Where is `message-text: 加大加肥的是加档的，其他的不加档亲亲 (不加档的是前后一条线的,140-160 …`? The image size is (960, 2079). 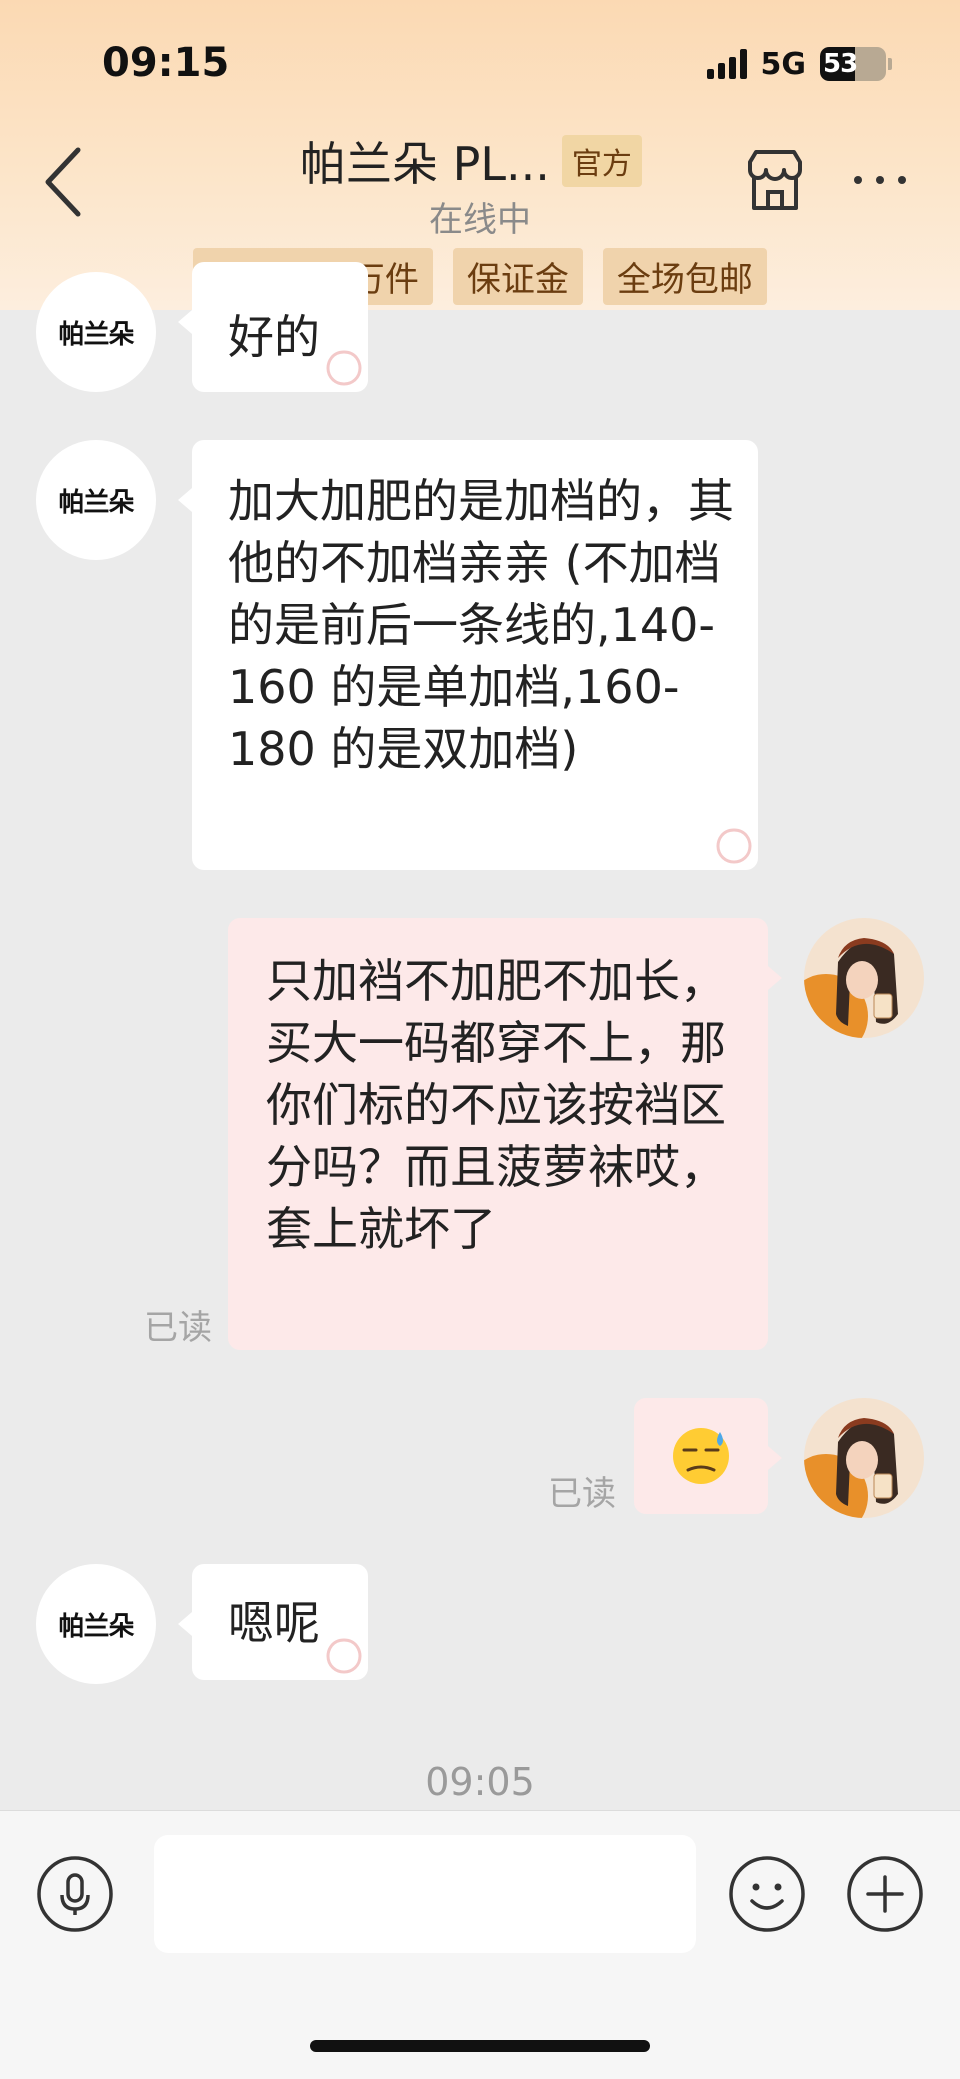 message-text: 加大加肥的是加档的，其他的不加档亲亲 (不加档的是前后一条线的,140-160 … is located at coordinates (481, 625).